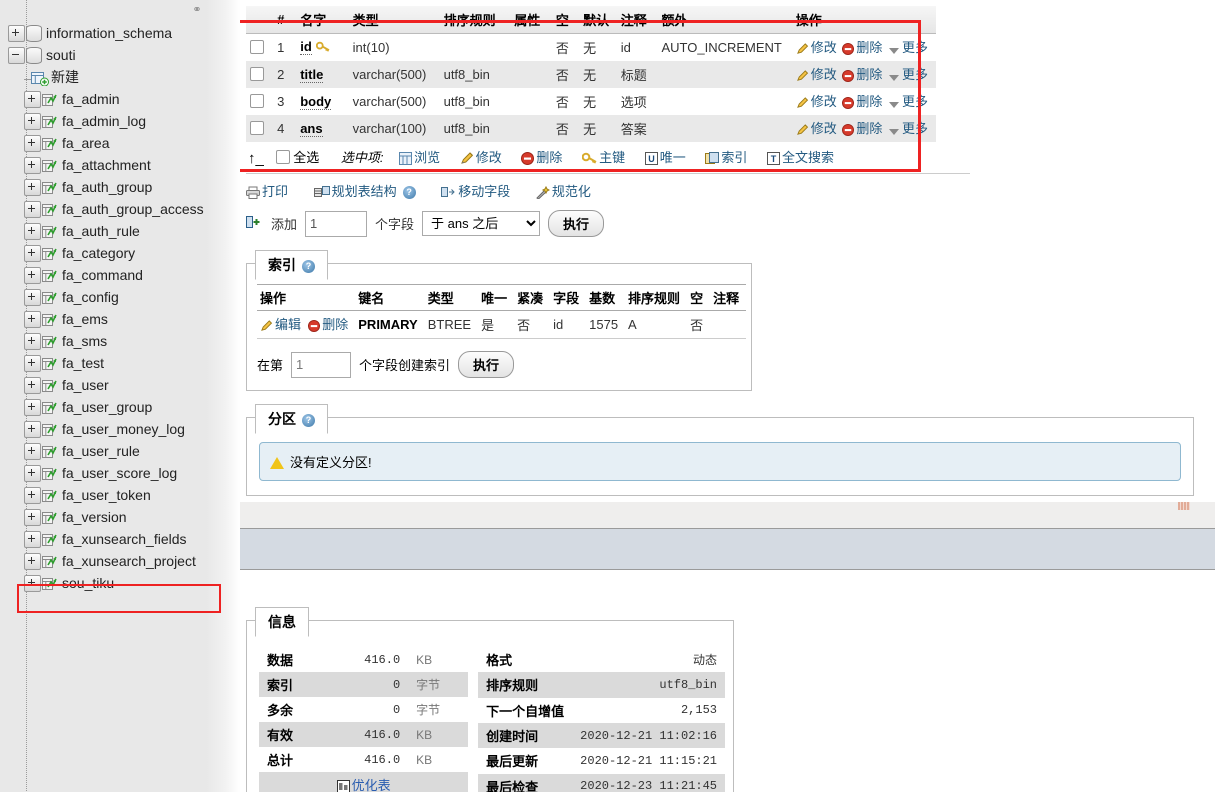 The height and width of the screenshot is (792, 1215). What do you see at coordinates (576, 223) in the screenshot?
I see `add-field-go-button: 执行` at bounding box center [576, 223].